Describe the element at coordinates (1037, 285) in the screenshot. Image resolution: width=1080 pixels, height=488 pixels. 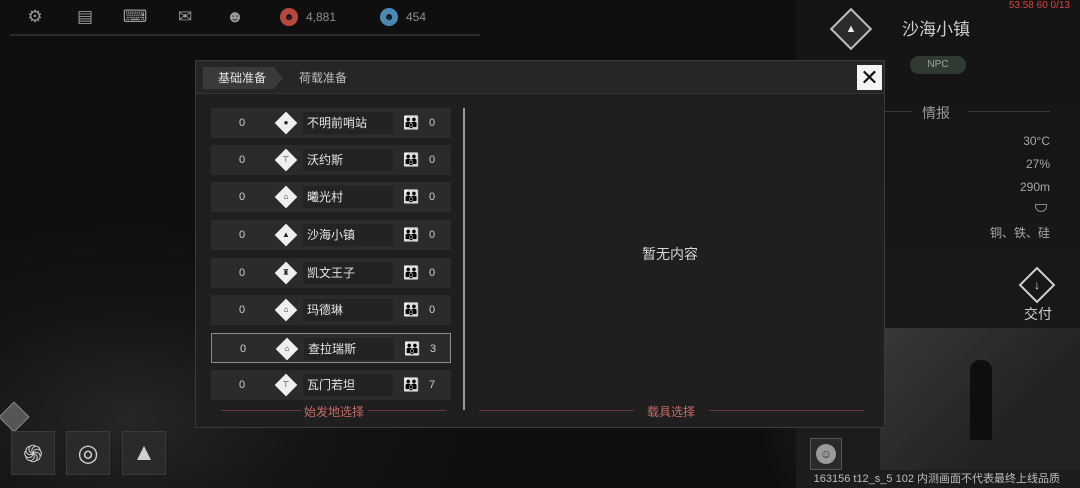
I see `deliver-arrow-icon: ↓` at that location.